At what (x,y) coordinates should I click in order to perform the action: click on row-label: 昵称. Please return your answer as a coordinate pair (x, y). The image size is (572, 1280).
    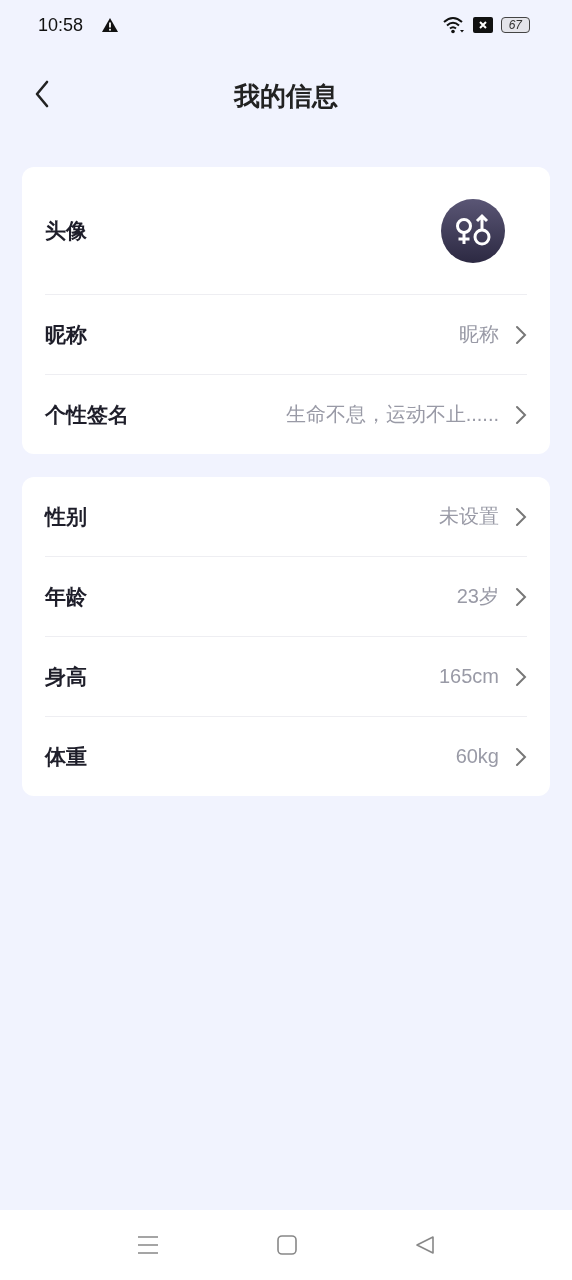
    Looking at the image, I should click on (66, 334).